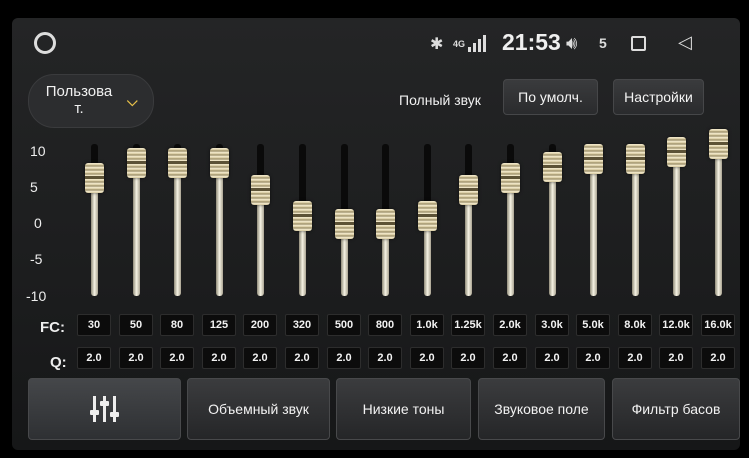 This screenshot has width=749, height=458. Describe the element at coordinates (344, 325) in the screenshot. I see `fc-value: 500` at that location.